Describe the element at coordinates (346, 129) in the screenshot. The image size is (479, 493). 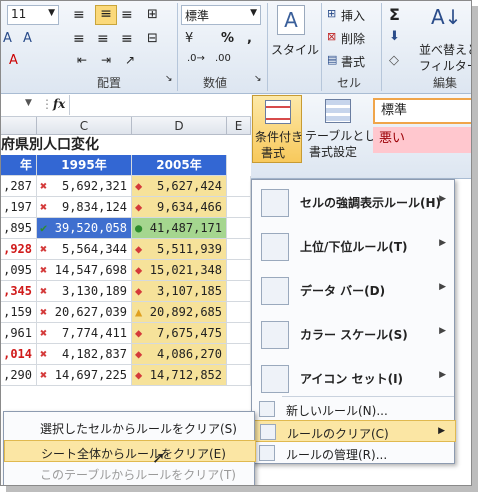
I see `format-as-table-button: テーブルとして 書式設定` at that location.